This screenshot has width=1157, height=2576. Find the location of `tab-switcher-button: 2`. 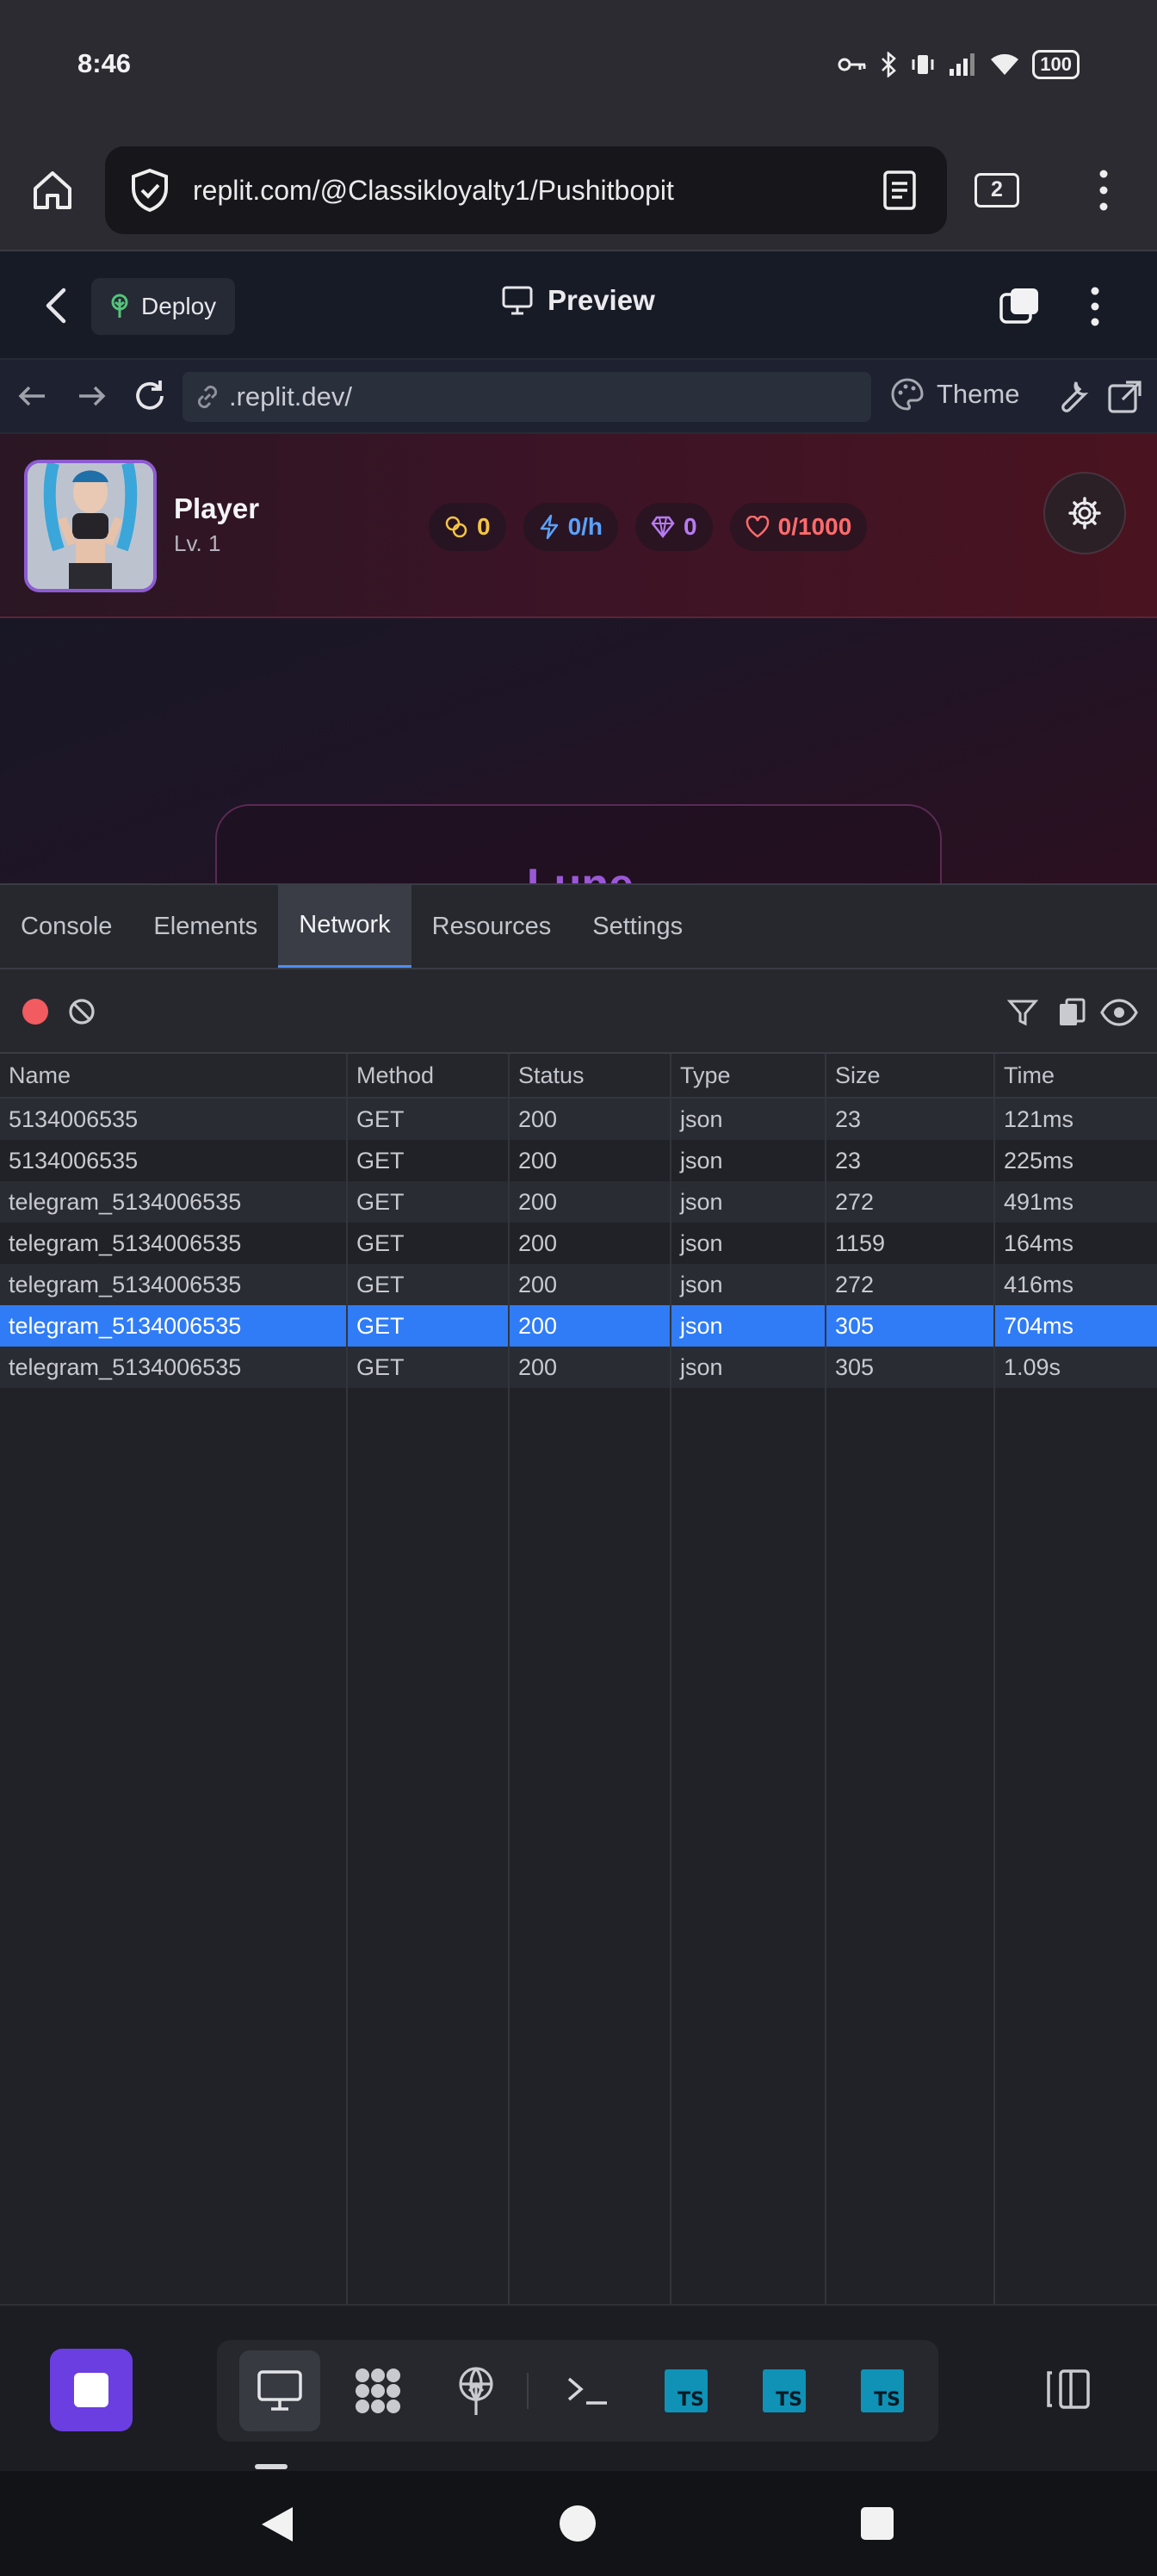

tab-switcher-button: 2 is located at coordinates (997, 190).